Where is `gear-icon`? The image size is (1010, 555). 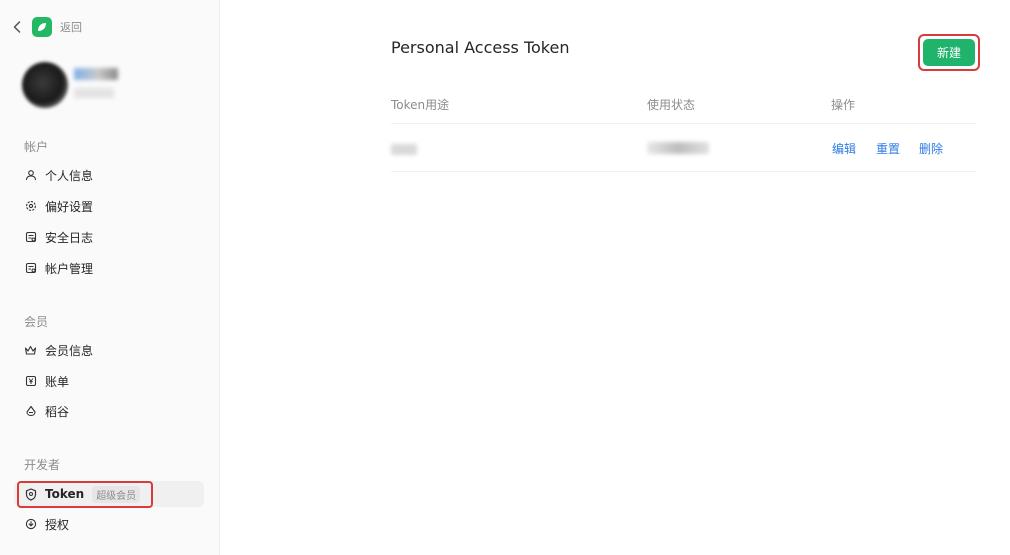
gear-icon is located at coordinates (30, 206).